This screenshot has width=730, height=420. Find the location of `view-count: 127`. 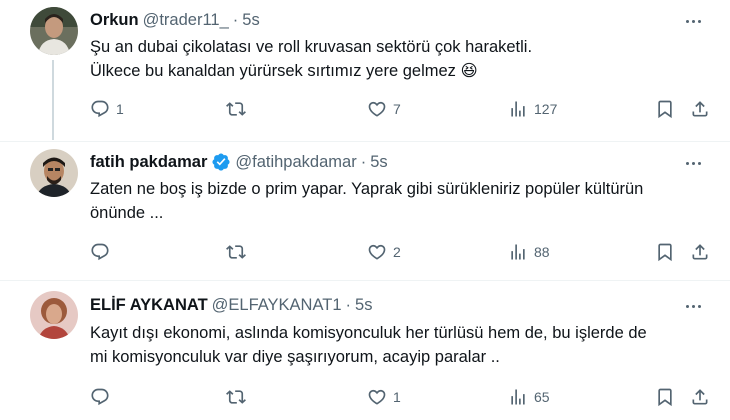

view-count: 127 is located at coordinates (546, 109).